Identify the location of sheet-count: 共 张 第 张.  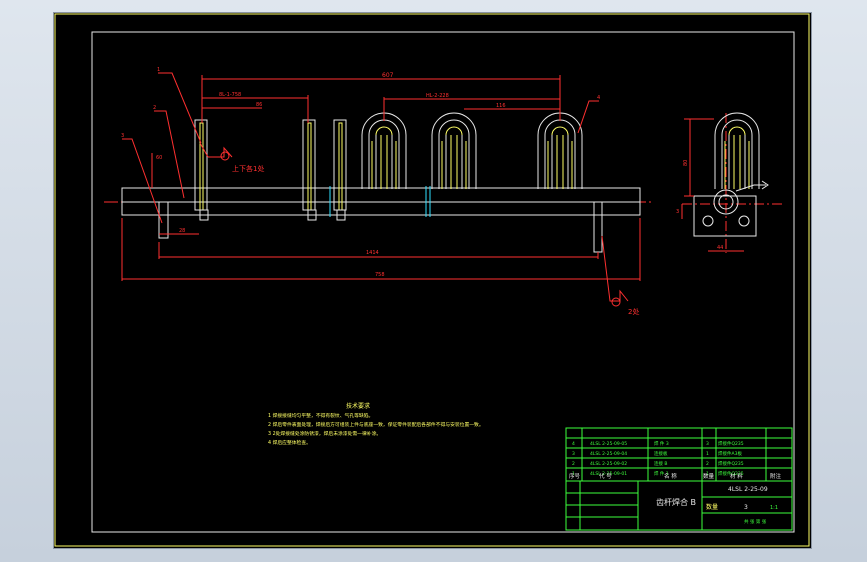
(755, 521).